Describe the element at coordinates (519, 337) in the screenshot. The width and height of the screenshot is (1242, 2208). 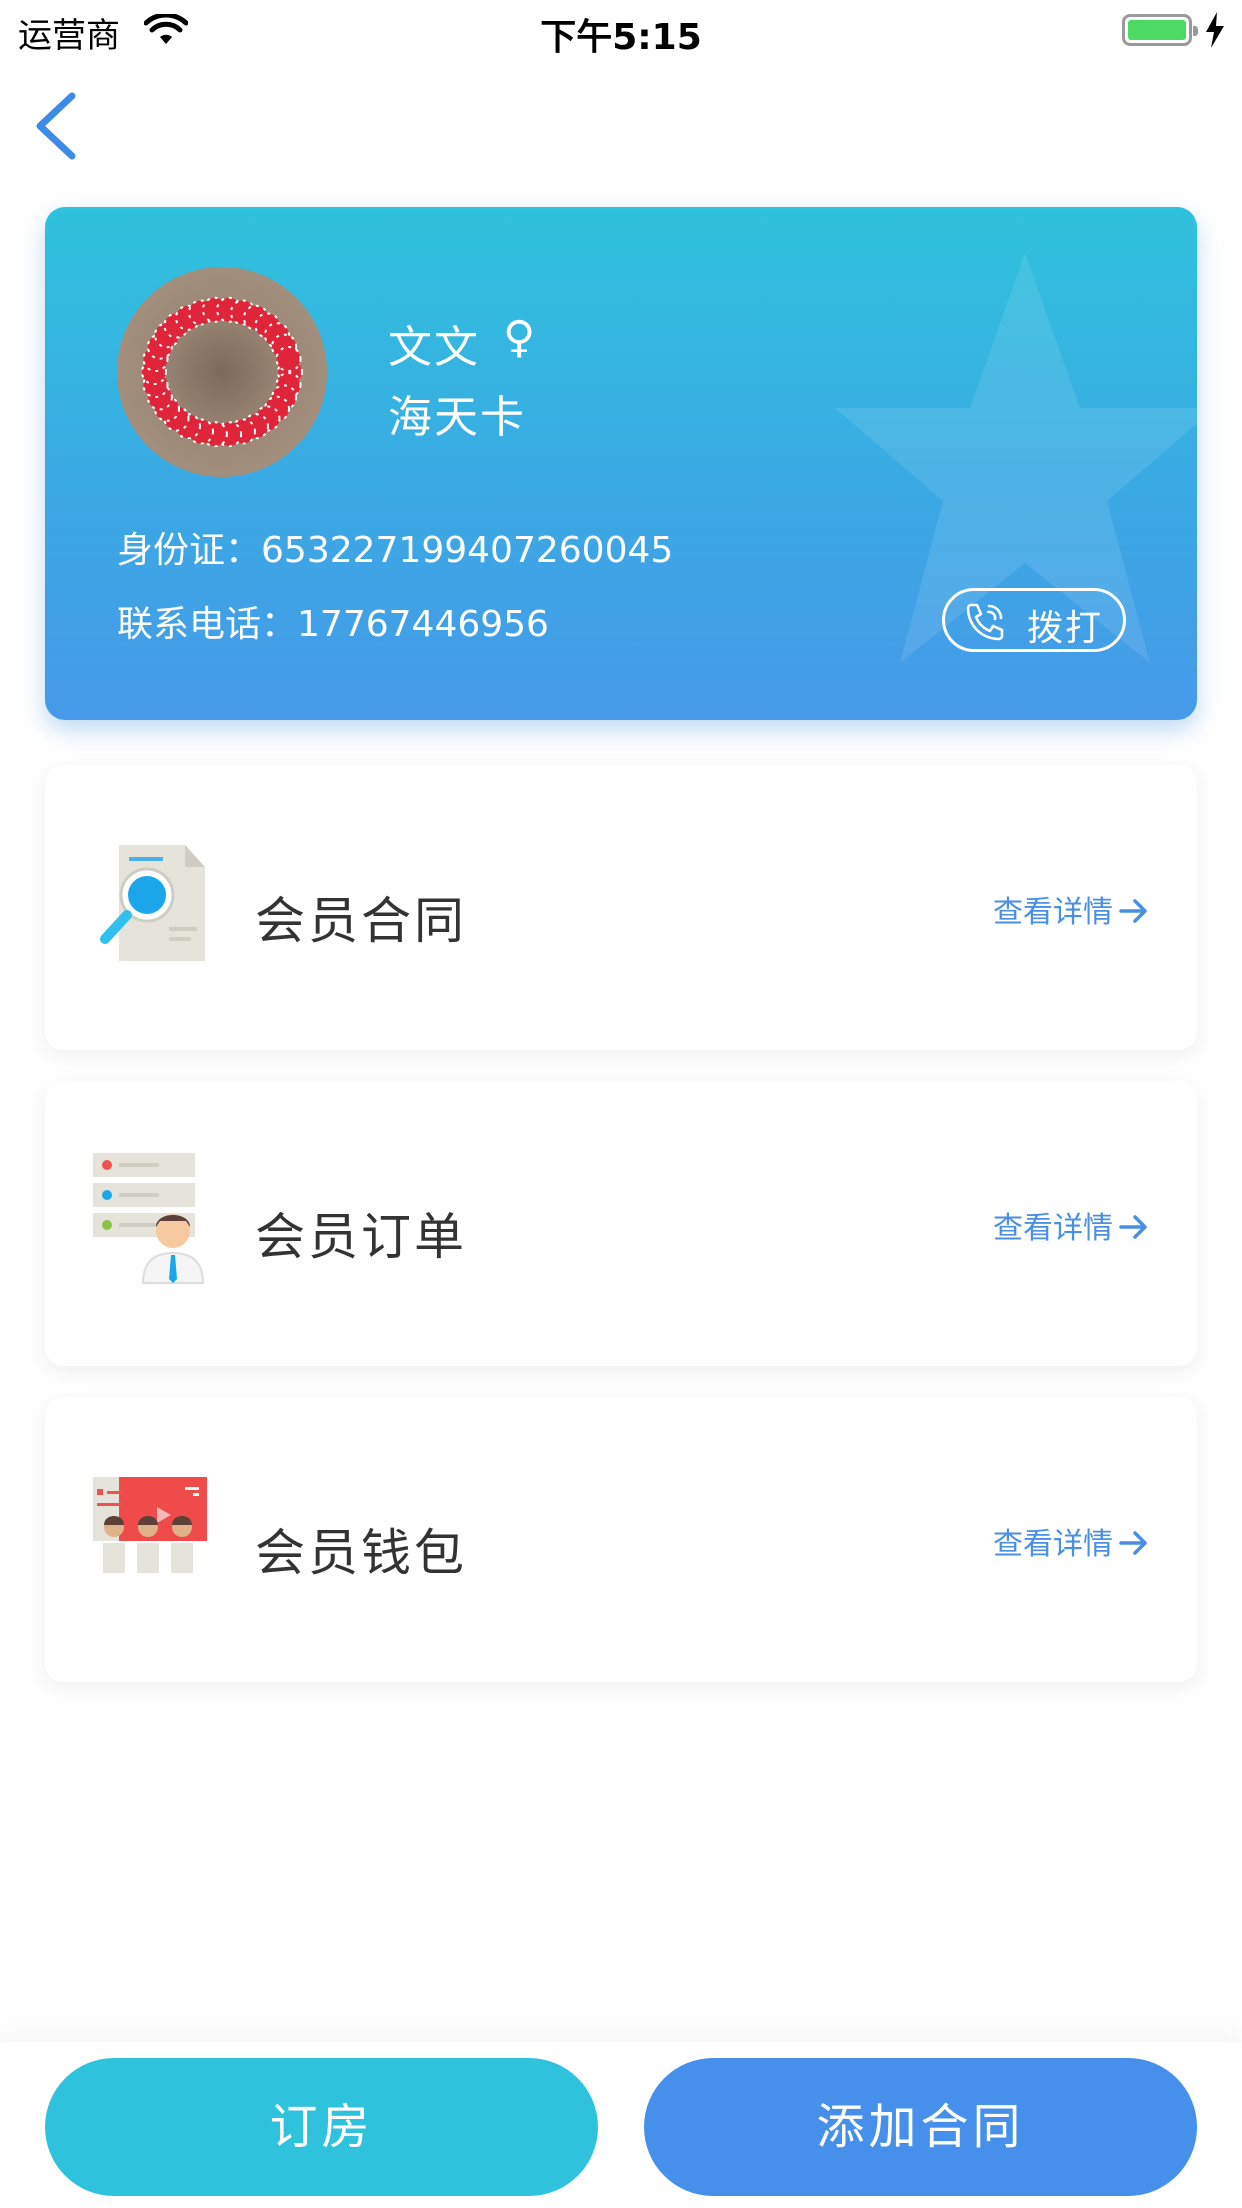
I see `female-icon: ♀` at that location.